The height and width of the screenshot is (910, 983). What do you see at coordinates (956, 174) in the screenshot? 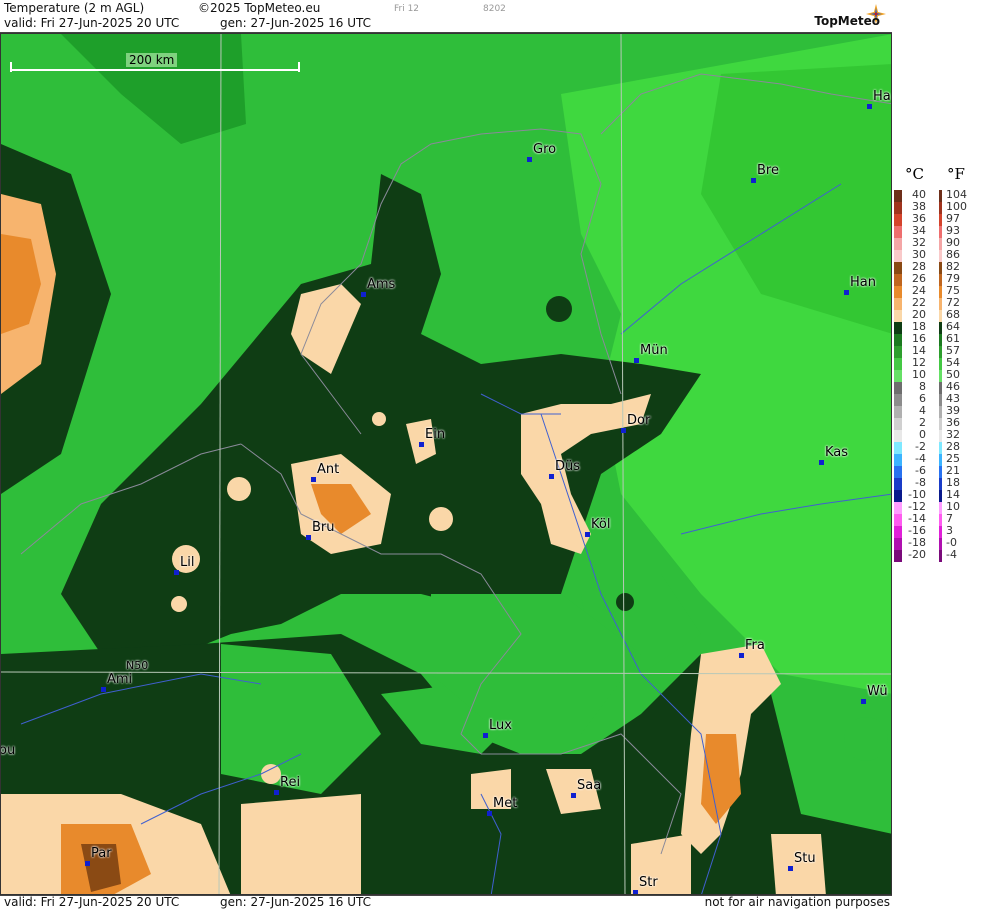
I see `fahrenheit-unit: °F` at bounding box center [956, 174].